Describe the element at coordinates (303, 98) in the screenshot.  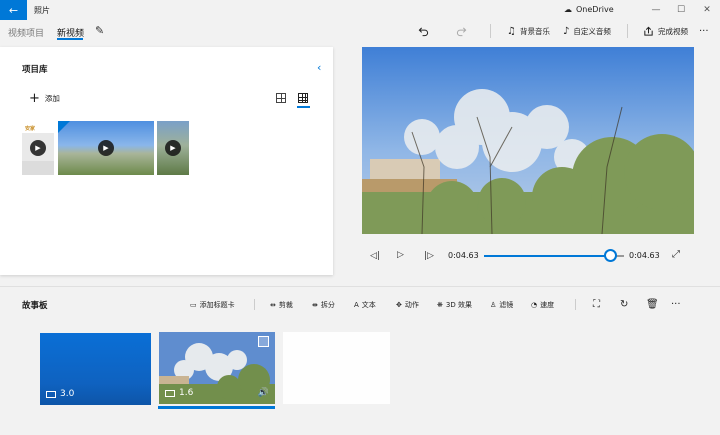
I see `small-grid-view-icon` at that location.